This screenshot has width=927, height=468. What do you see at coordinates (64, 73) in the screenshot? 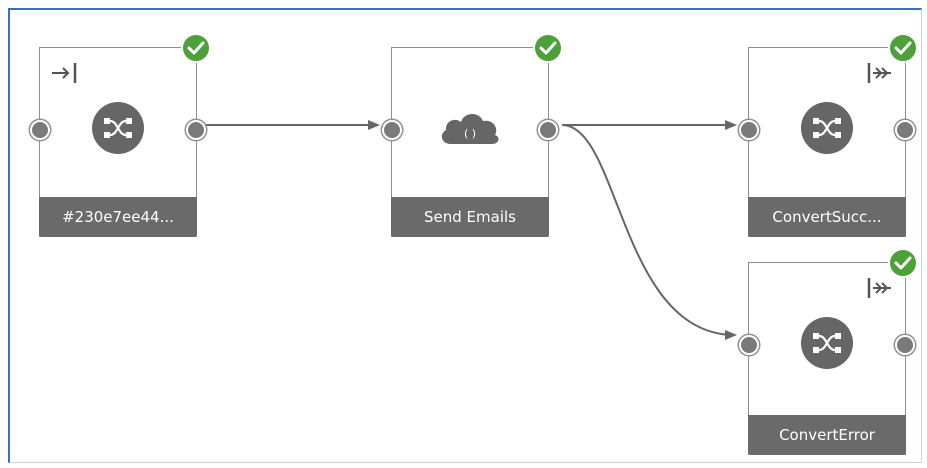
I see `start-arrow-icon` at bounding box center [64, 73].